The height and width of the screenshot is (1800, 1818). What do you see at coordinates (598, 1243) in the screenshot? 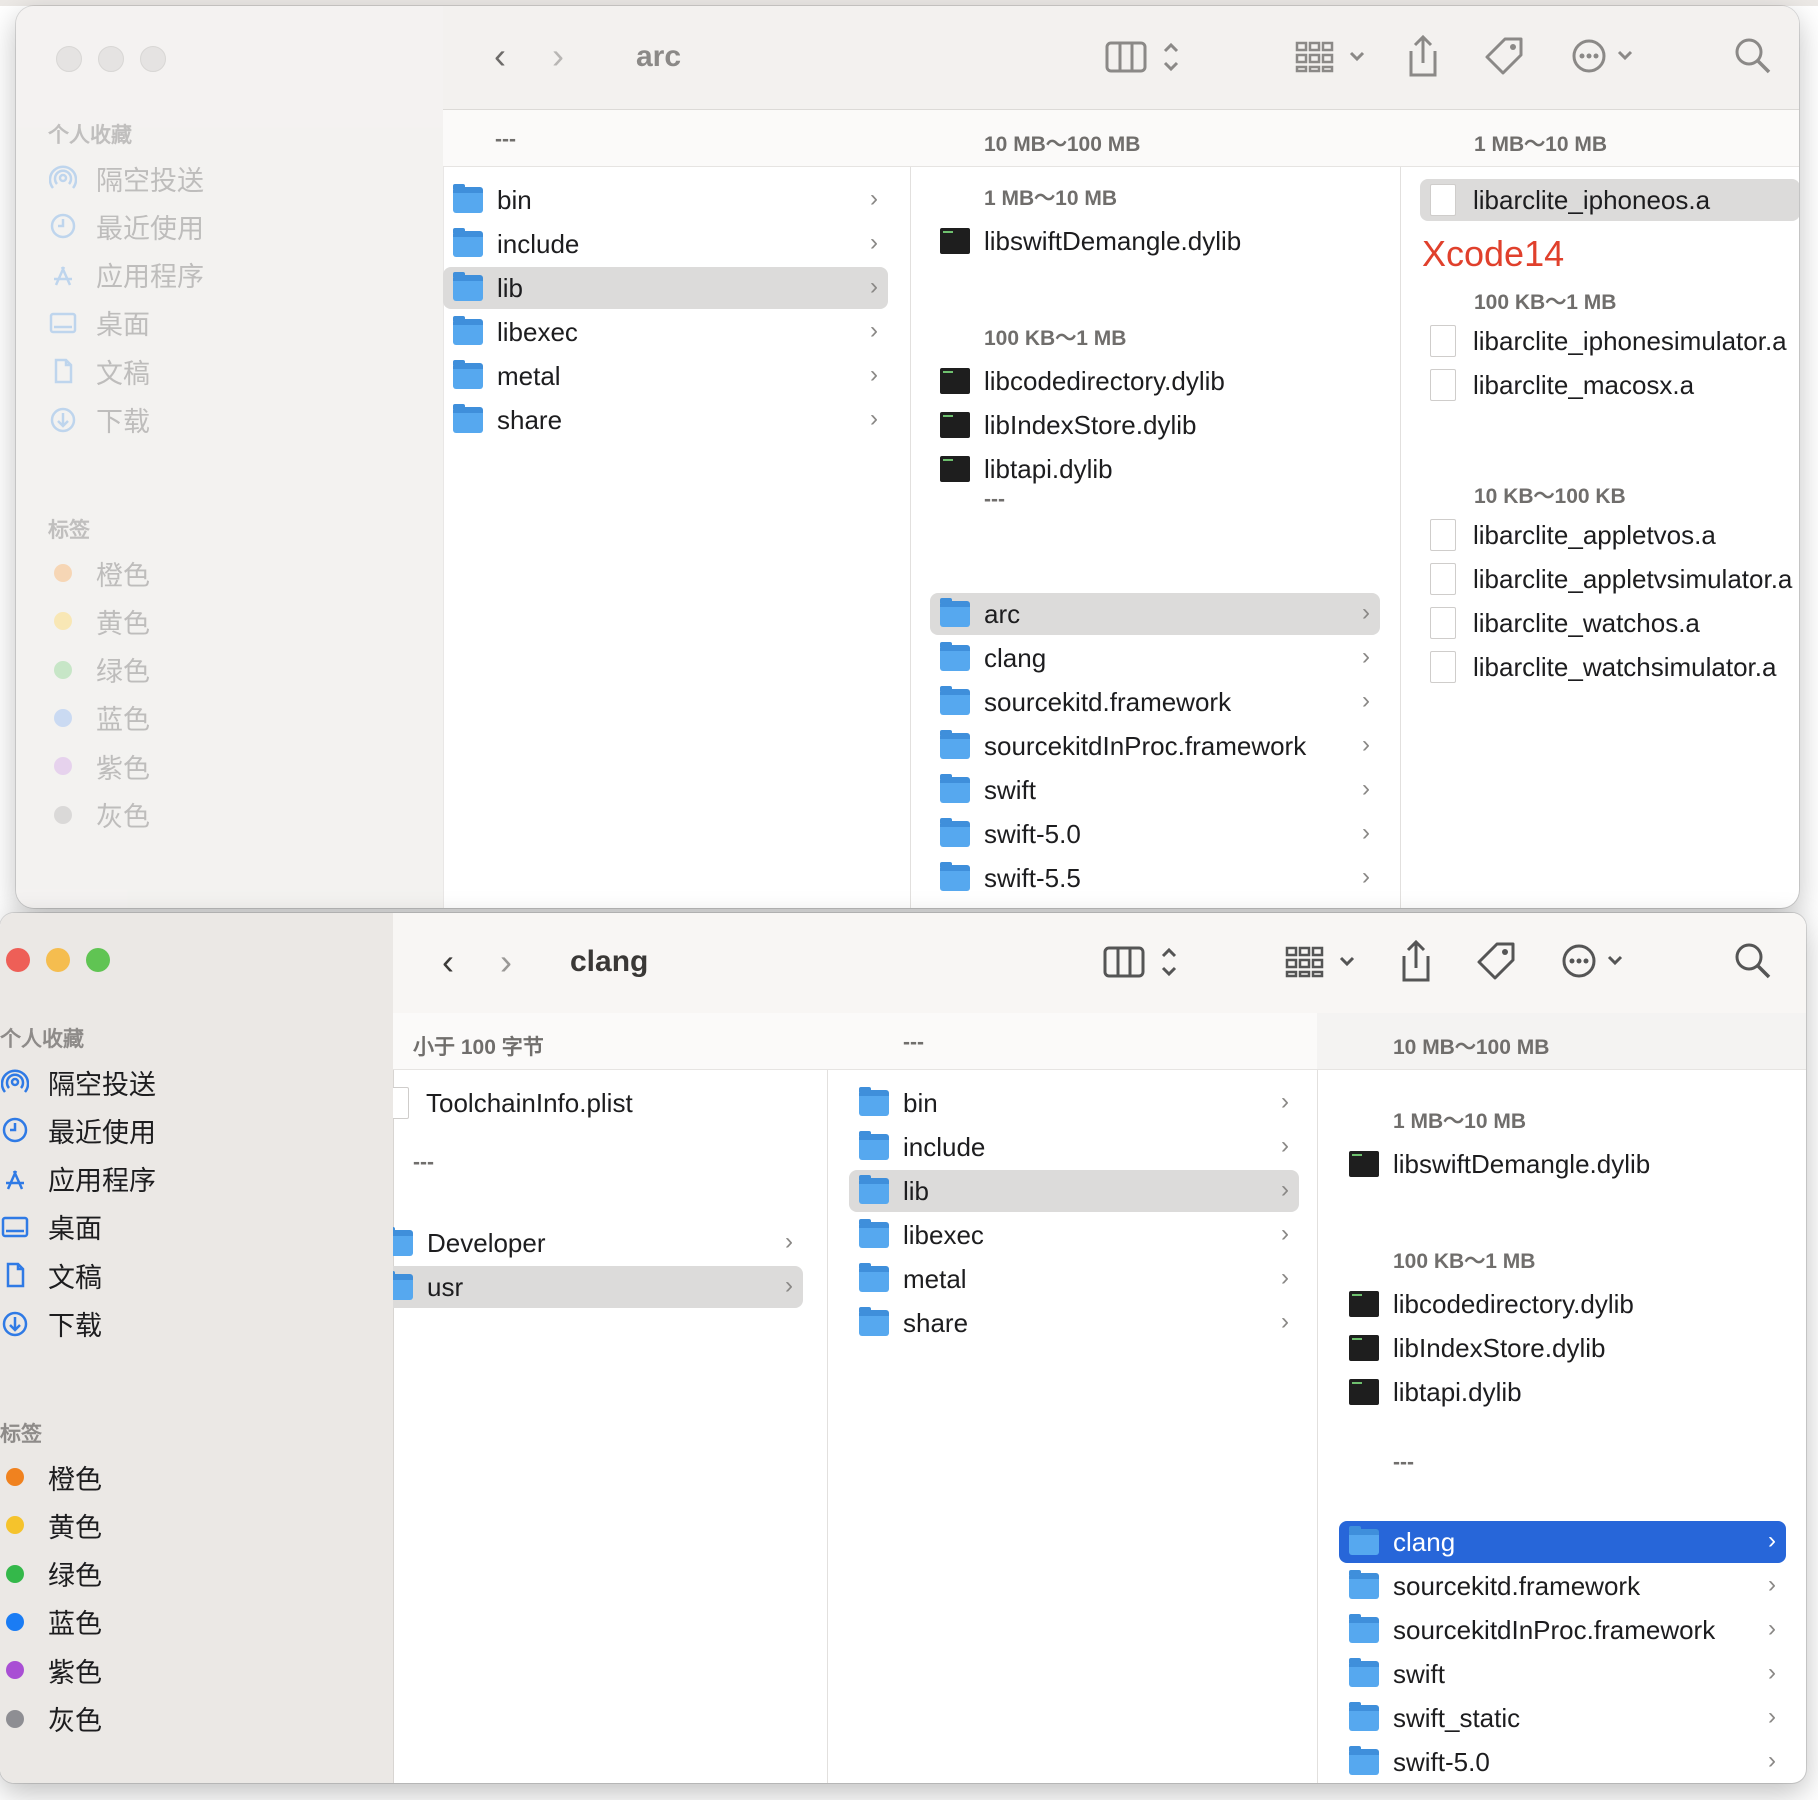
I see `folder-row: Developer ›` at bounding box center [598, 1243].